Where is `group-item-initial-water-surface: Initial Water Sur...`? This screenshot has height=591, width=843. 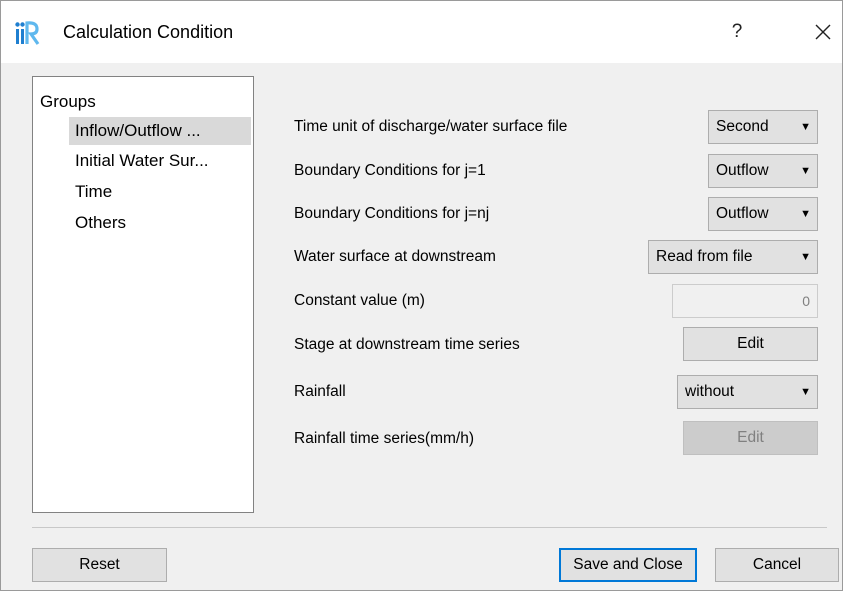 group-item-initial-water-surface: Initial Water Sur... is located at coordinates (160, 161).